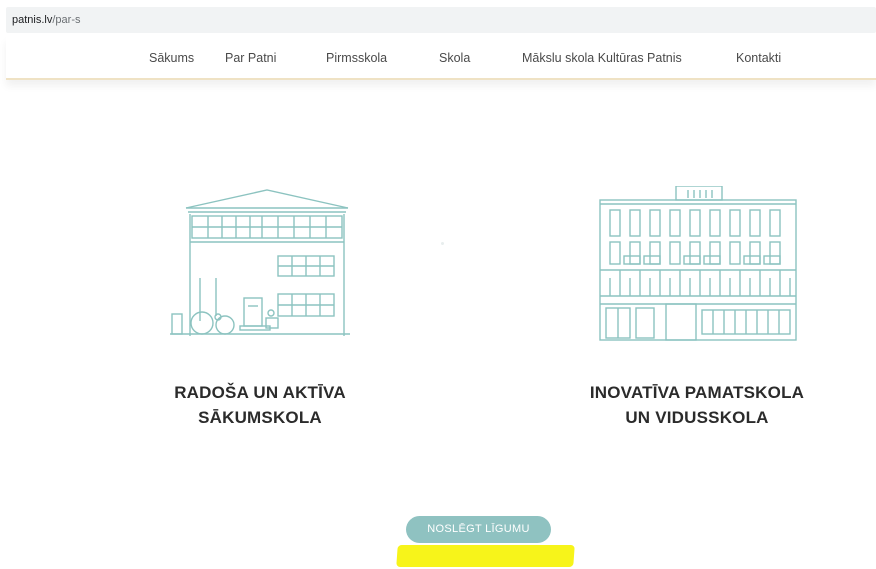 The height and width of the screenshot is (569, 876). I want to click on secondary-school-title: INOVATĪVA PAMATSKOLA UN VIDUSSKOLA, so click(697, 405).